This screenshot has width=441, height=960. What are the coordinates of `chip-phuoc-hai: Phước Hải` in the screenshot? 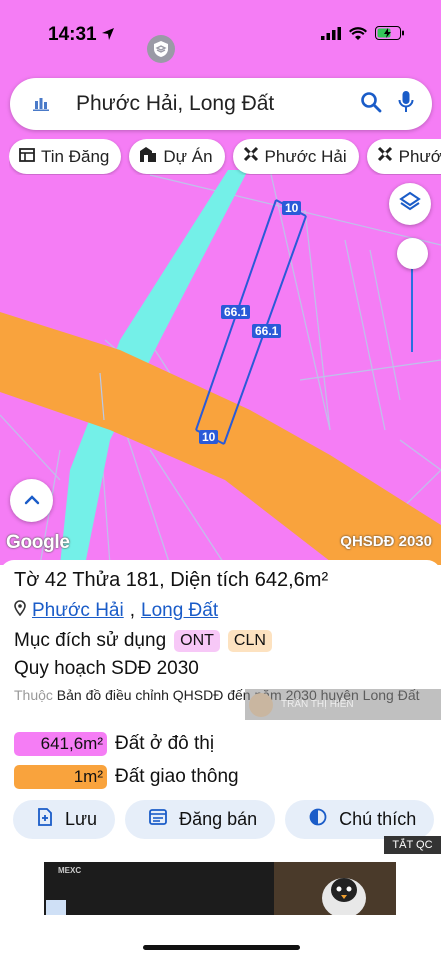 It's located at (295, 156).